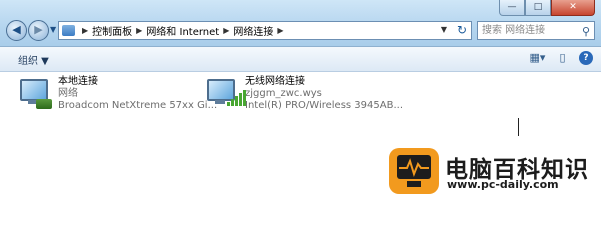 This screenshot has height=240, width=601. Describe the element at coordinates (38, 30) in the screenshot. I see `forward-button: ▶` at that location.